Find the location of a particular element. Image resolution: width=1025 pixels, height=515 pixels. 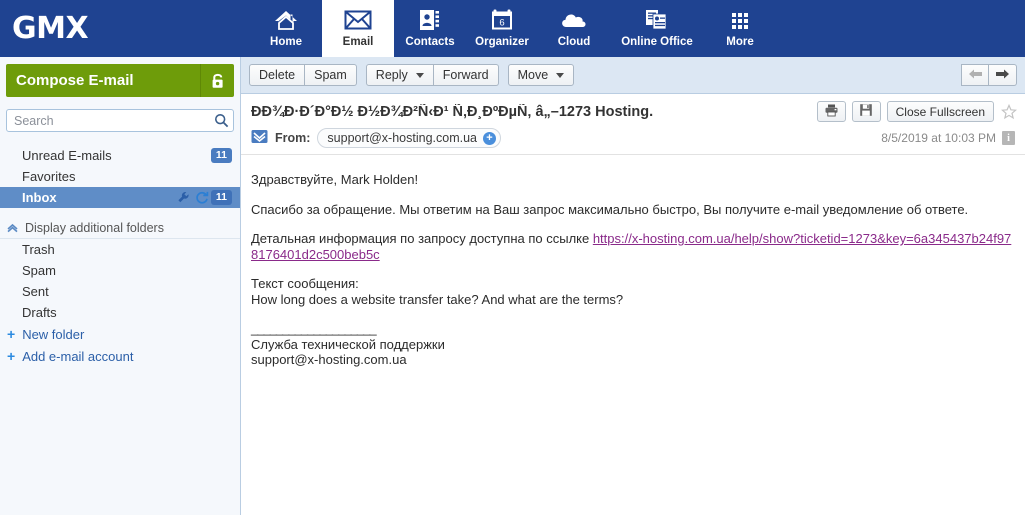

calendar-icon: 6 is located at coordinates (502, 20).